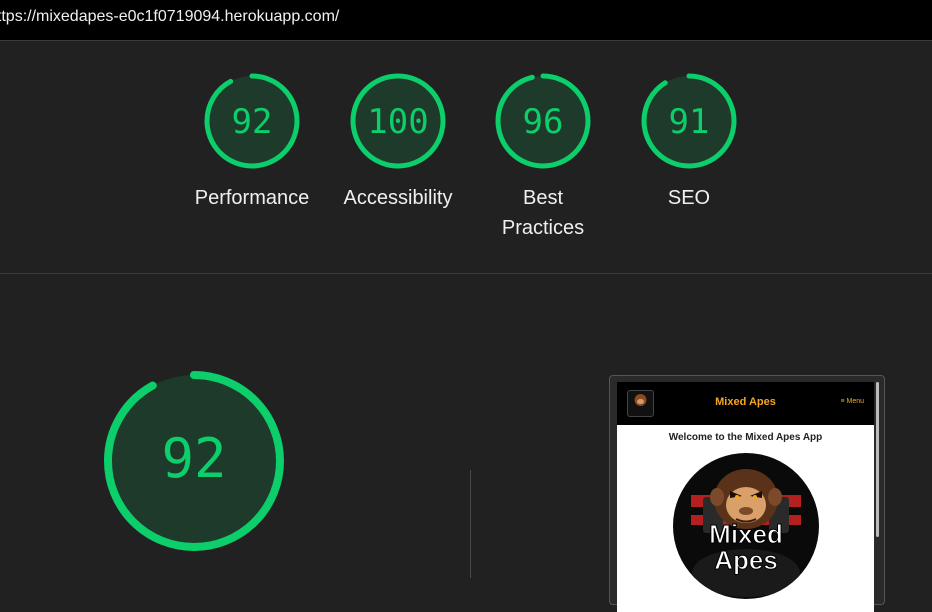  I want to click on app-navbar: Mixed Apes ≡ Menu, so click(745, 403).